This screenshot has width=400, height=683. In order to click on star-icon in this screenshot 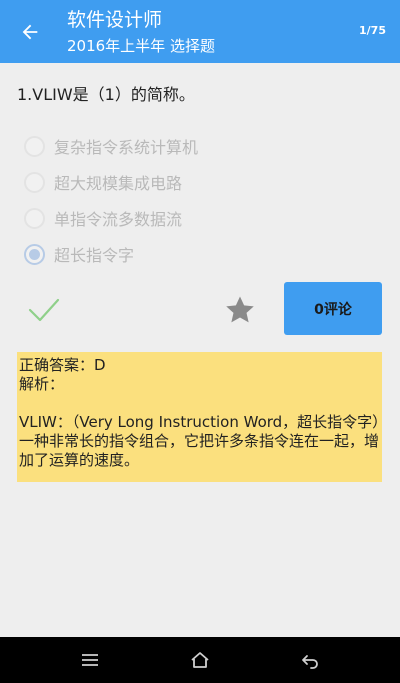, I will do `click(240, 310)`.